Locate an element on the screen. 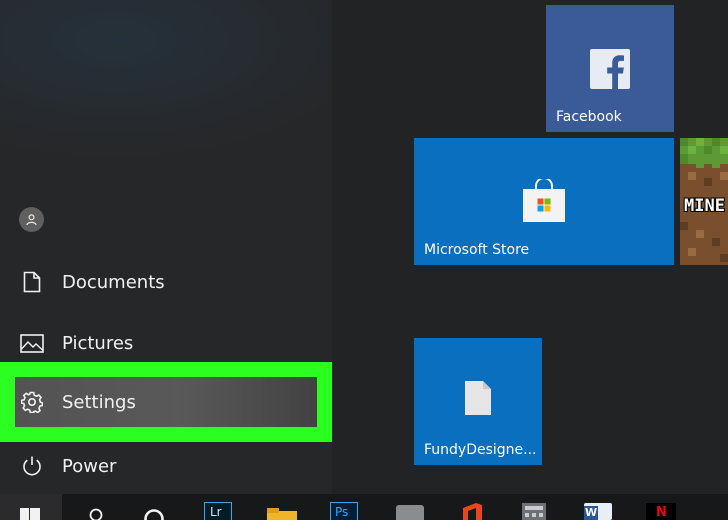  document-icon is located at coordinates (32, 282).